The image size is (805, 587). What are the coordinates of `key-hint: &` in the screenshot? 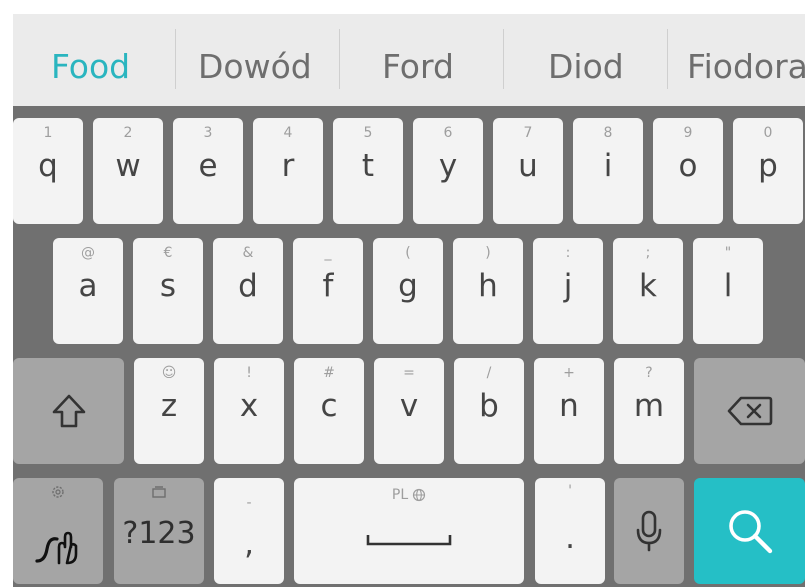 It's located at (248, 253).